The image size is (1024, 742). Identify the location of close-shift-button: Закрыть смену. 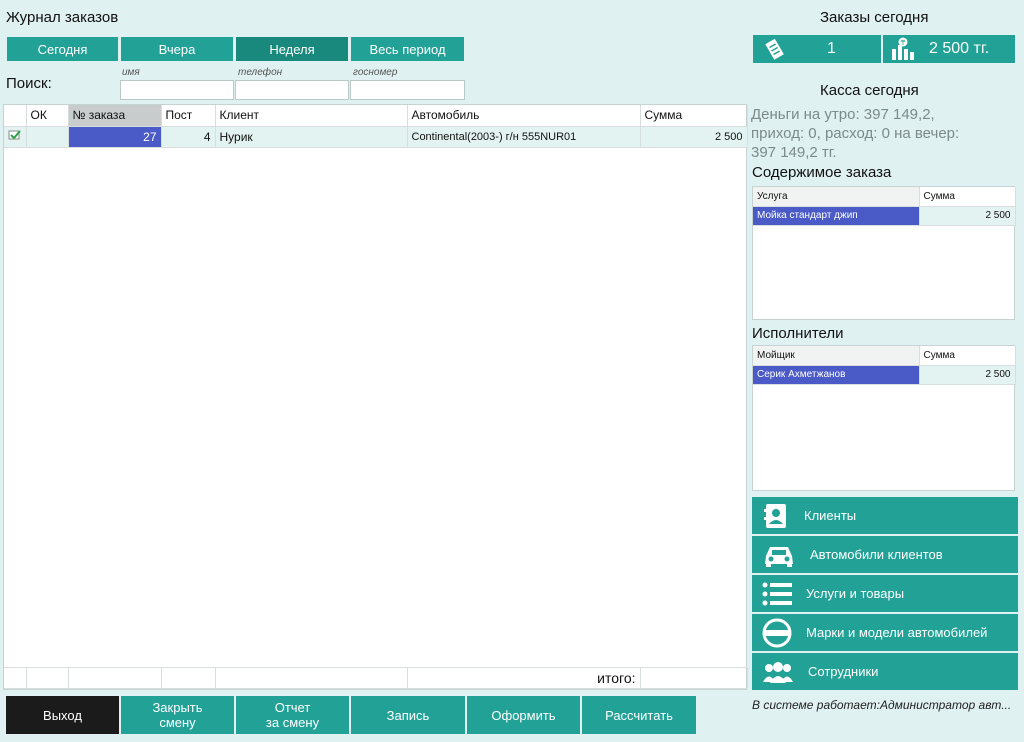
(178, 715).